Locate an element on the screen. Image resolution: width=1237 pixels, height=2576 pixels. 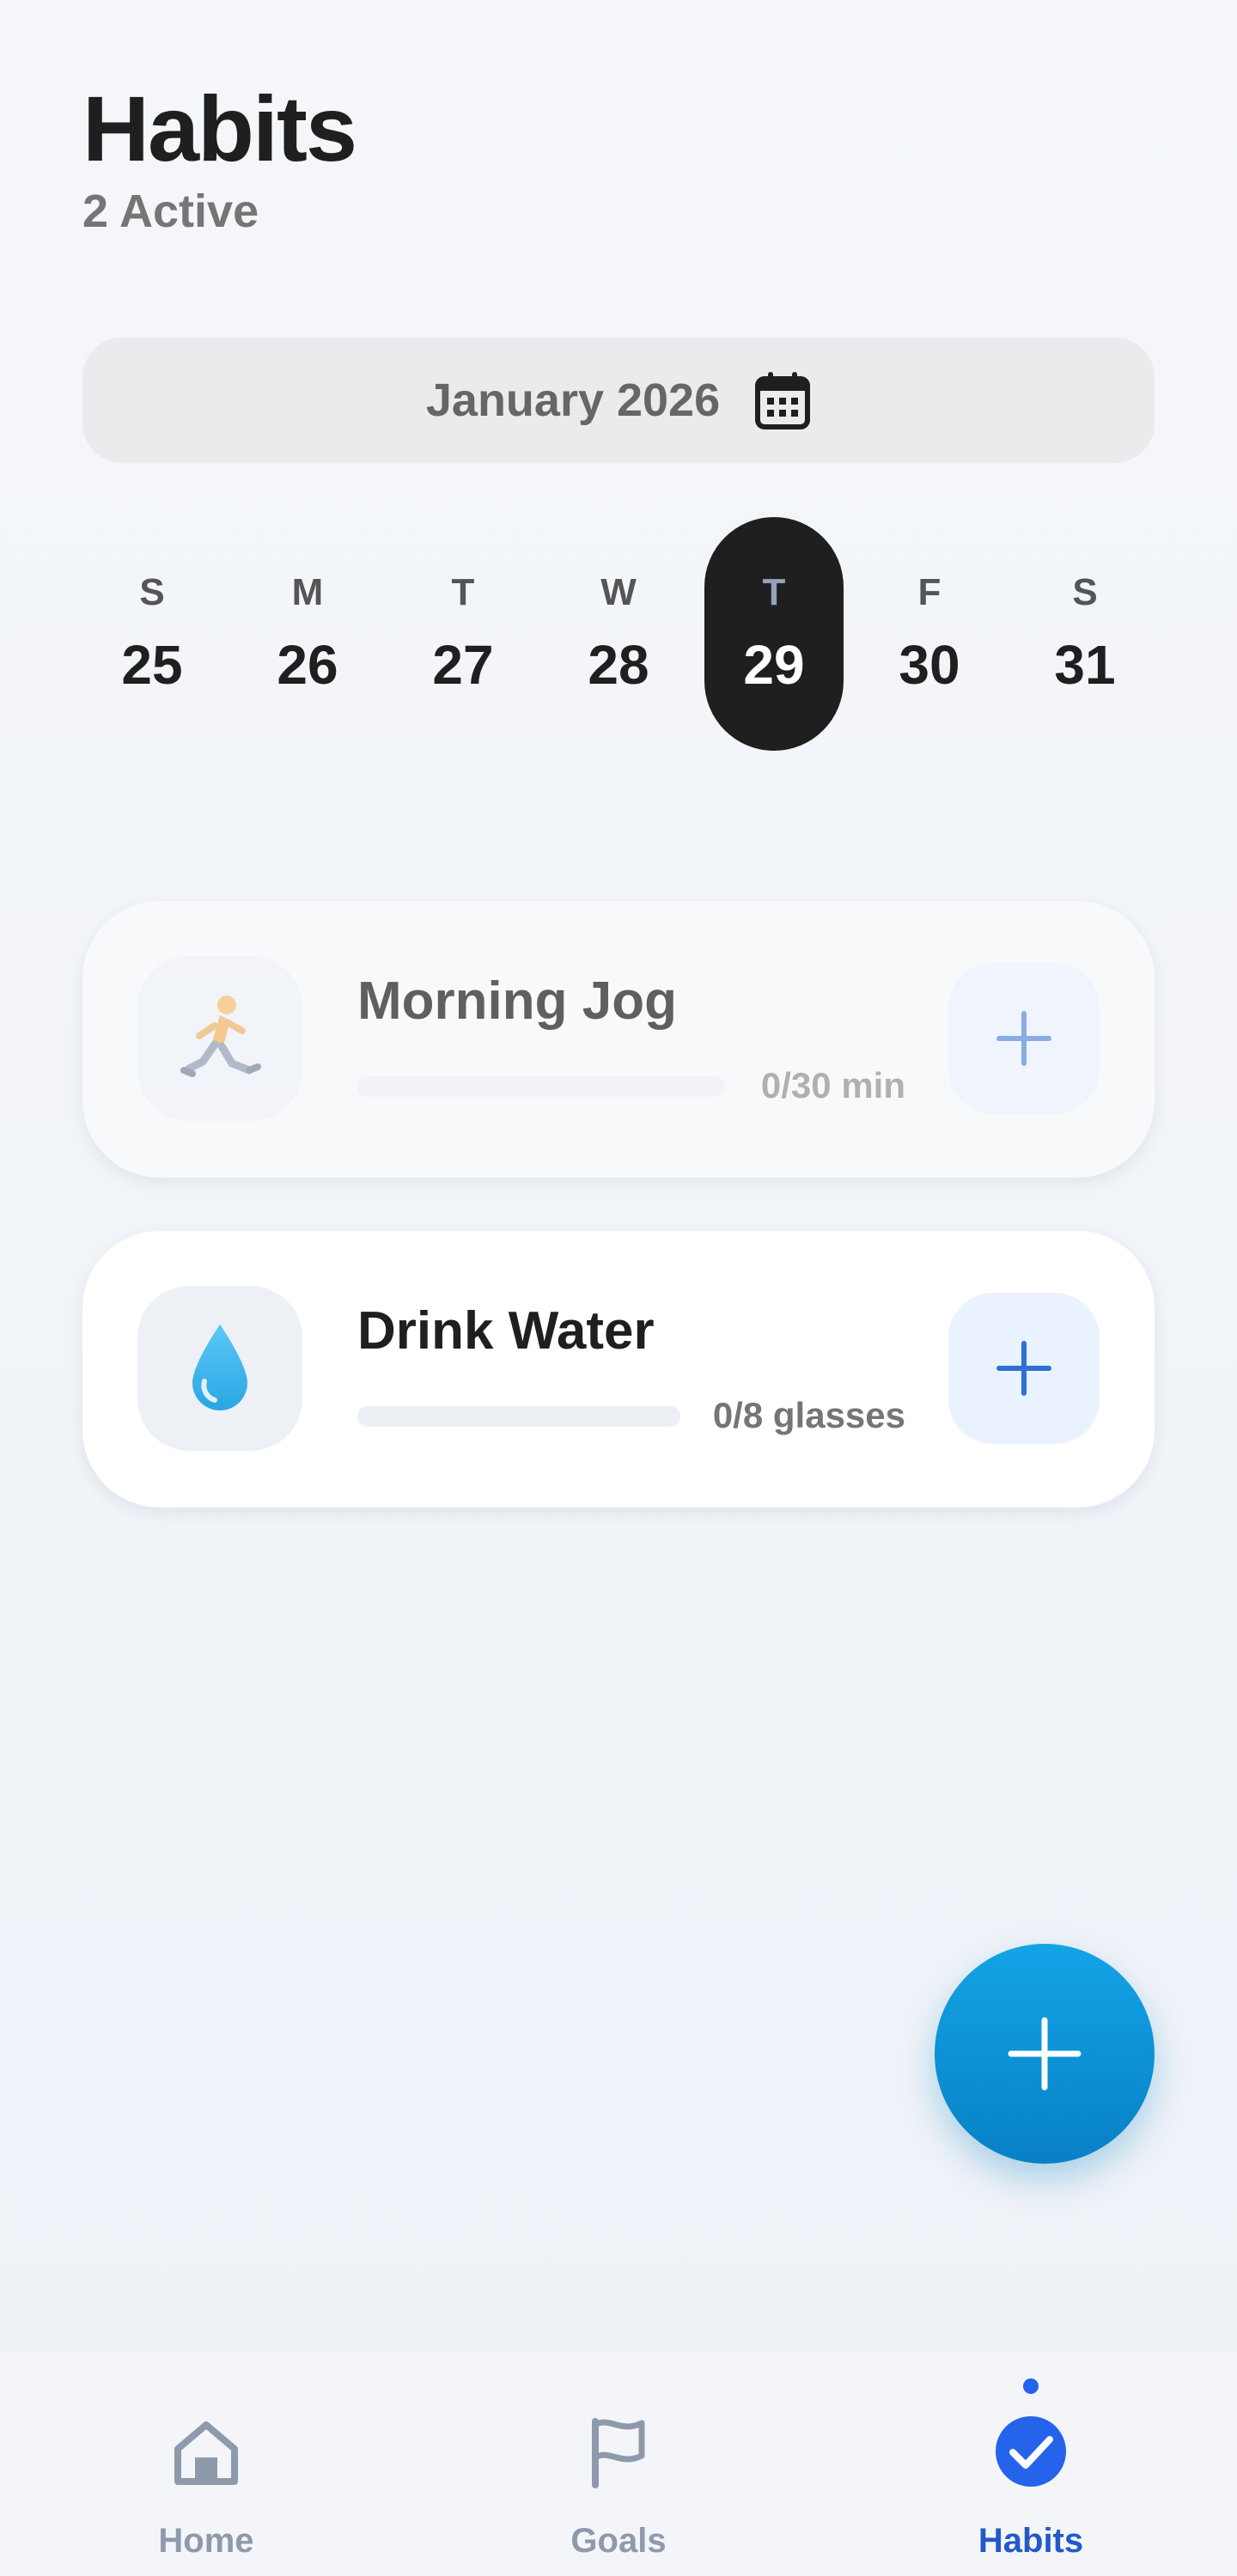
day-mon-26: M 26 is located at coordinates (307, 634).